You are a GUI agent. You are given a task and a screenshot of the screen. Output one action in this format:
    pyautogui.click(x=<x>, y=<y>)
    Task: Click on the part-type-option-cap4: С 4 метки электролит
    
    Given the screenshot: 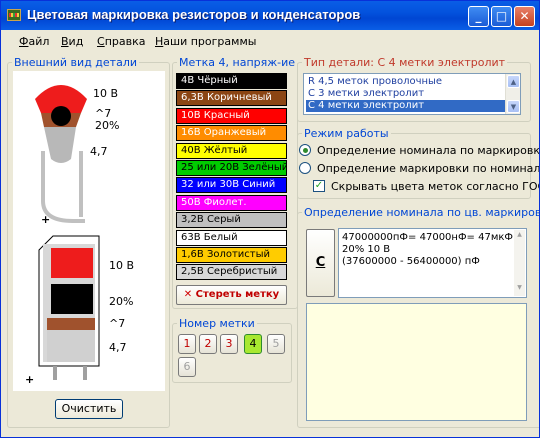 What is the action you would take?
    pyautogui.click(x=406, y=106)
    